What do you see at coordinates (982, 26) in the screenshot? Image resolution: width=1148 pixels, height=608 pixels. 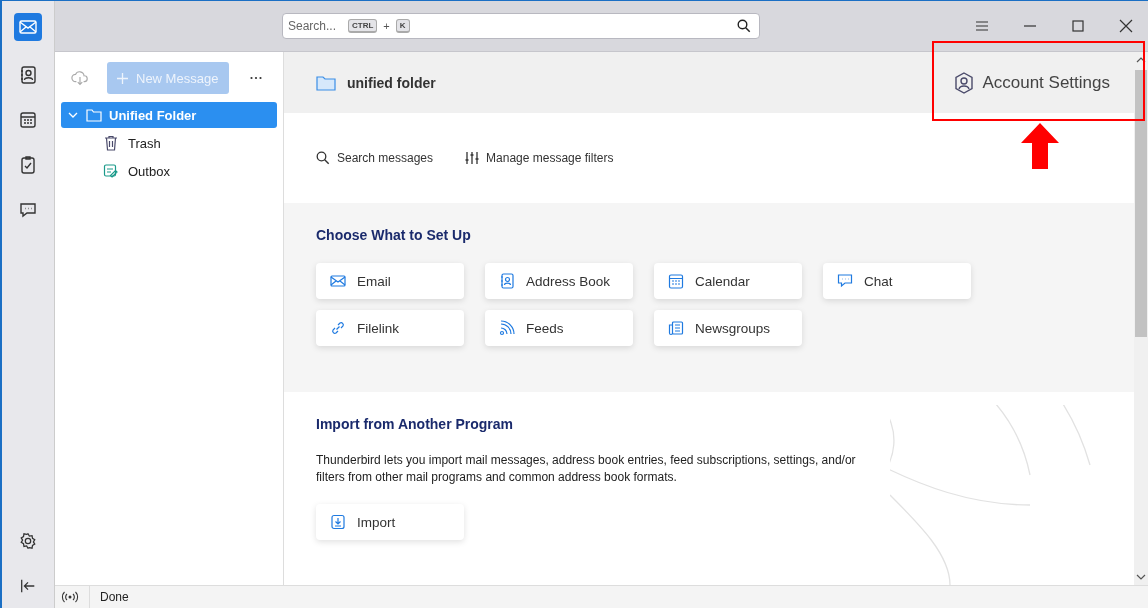 I see `menu-icon` at bounding box center [982, 26].